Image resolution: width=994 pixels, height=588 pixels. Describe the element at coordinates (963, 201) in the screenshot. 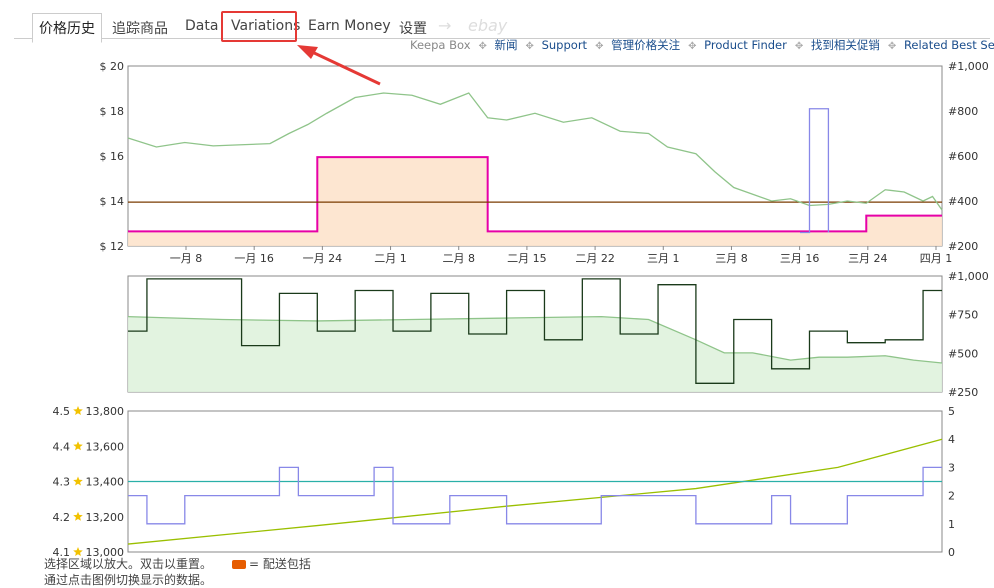

I see `price-ytick-right: #400` at that location.